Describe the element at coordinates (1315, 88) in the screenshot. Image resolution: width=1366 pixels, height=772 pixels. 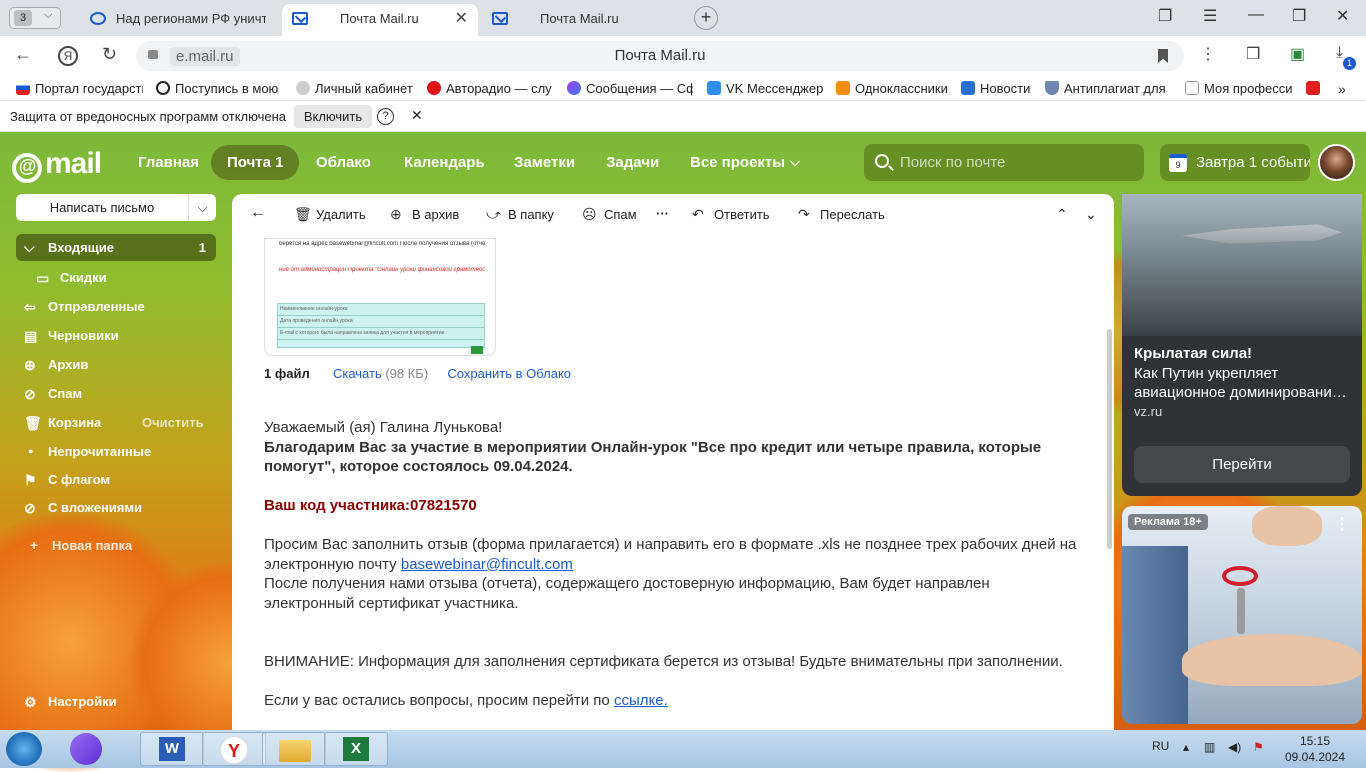
I see `bookmark-item-extra` at that location.